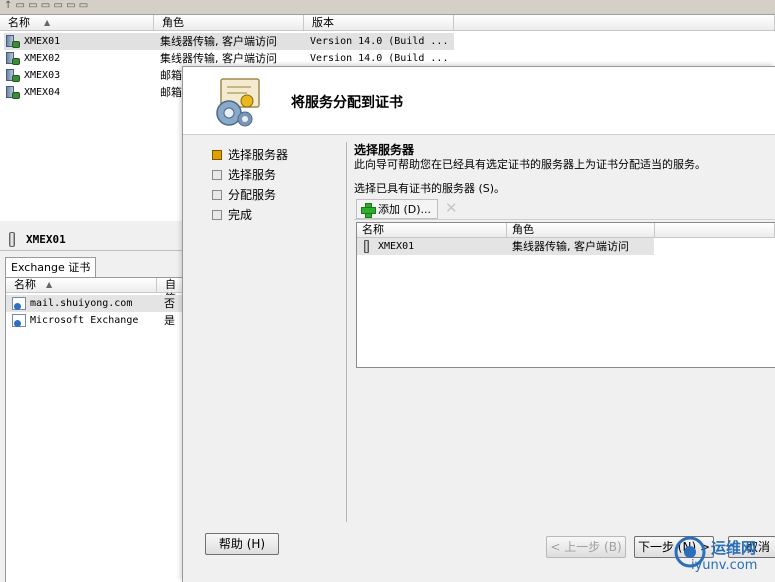 Image resolution: width=775 pixels, height=582 pixels. I want to click on wizard-steps: 选择服务器 选择服务 分配服务 完成, so click(249, 185).